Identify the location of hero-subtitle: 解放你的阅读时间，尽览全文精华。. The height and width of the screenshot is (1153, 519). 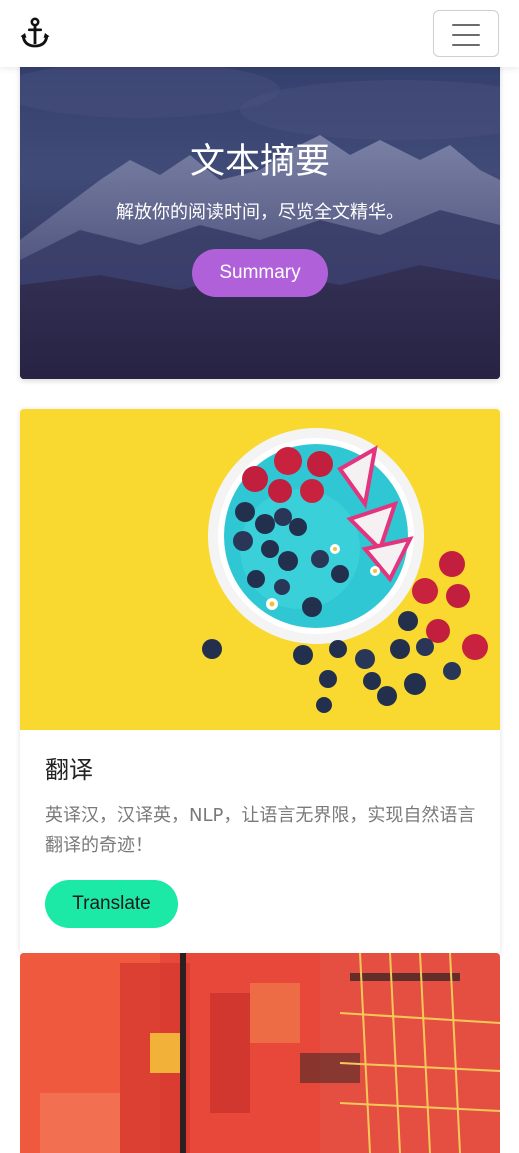
(260, 212).